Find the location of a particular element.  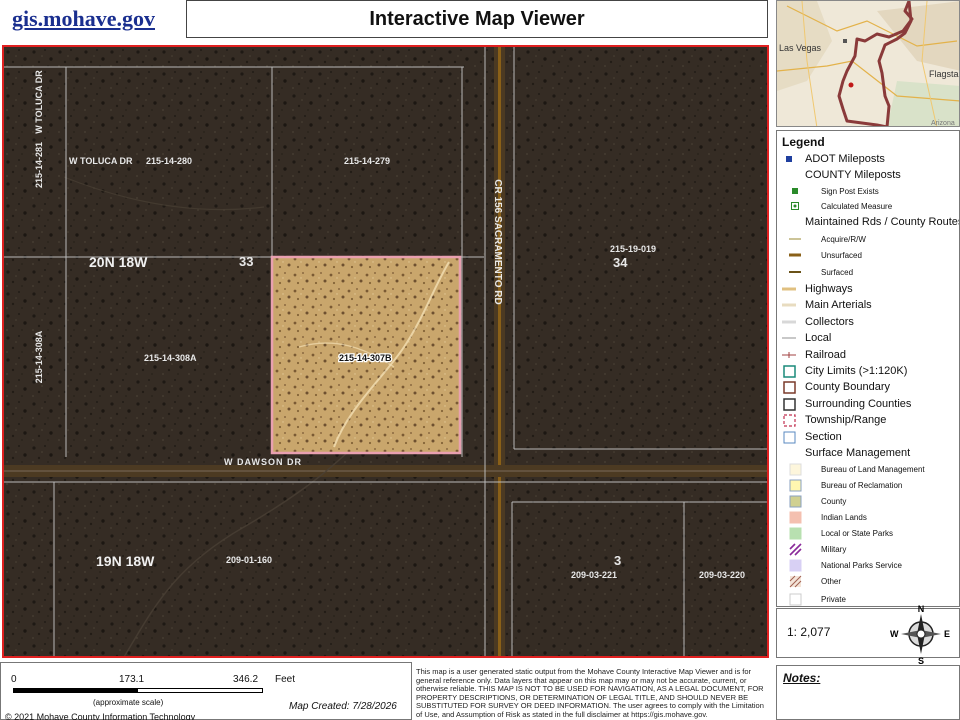

legend-item: Bureau of Reclamation is located at coordinates (843, 485).